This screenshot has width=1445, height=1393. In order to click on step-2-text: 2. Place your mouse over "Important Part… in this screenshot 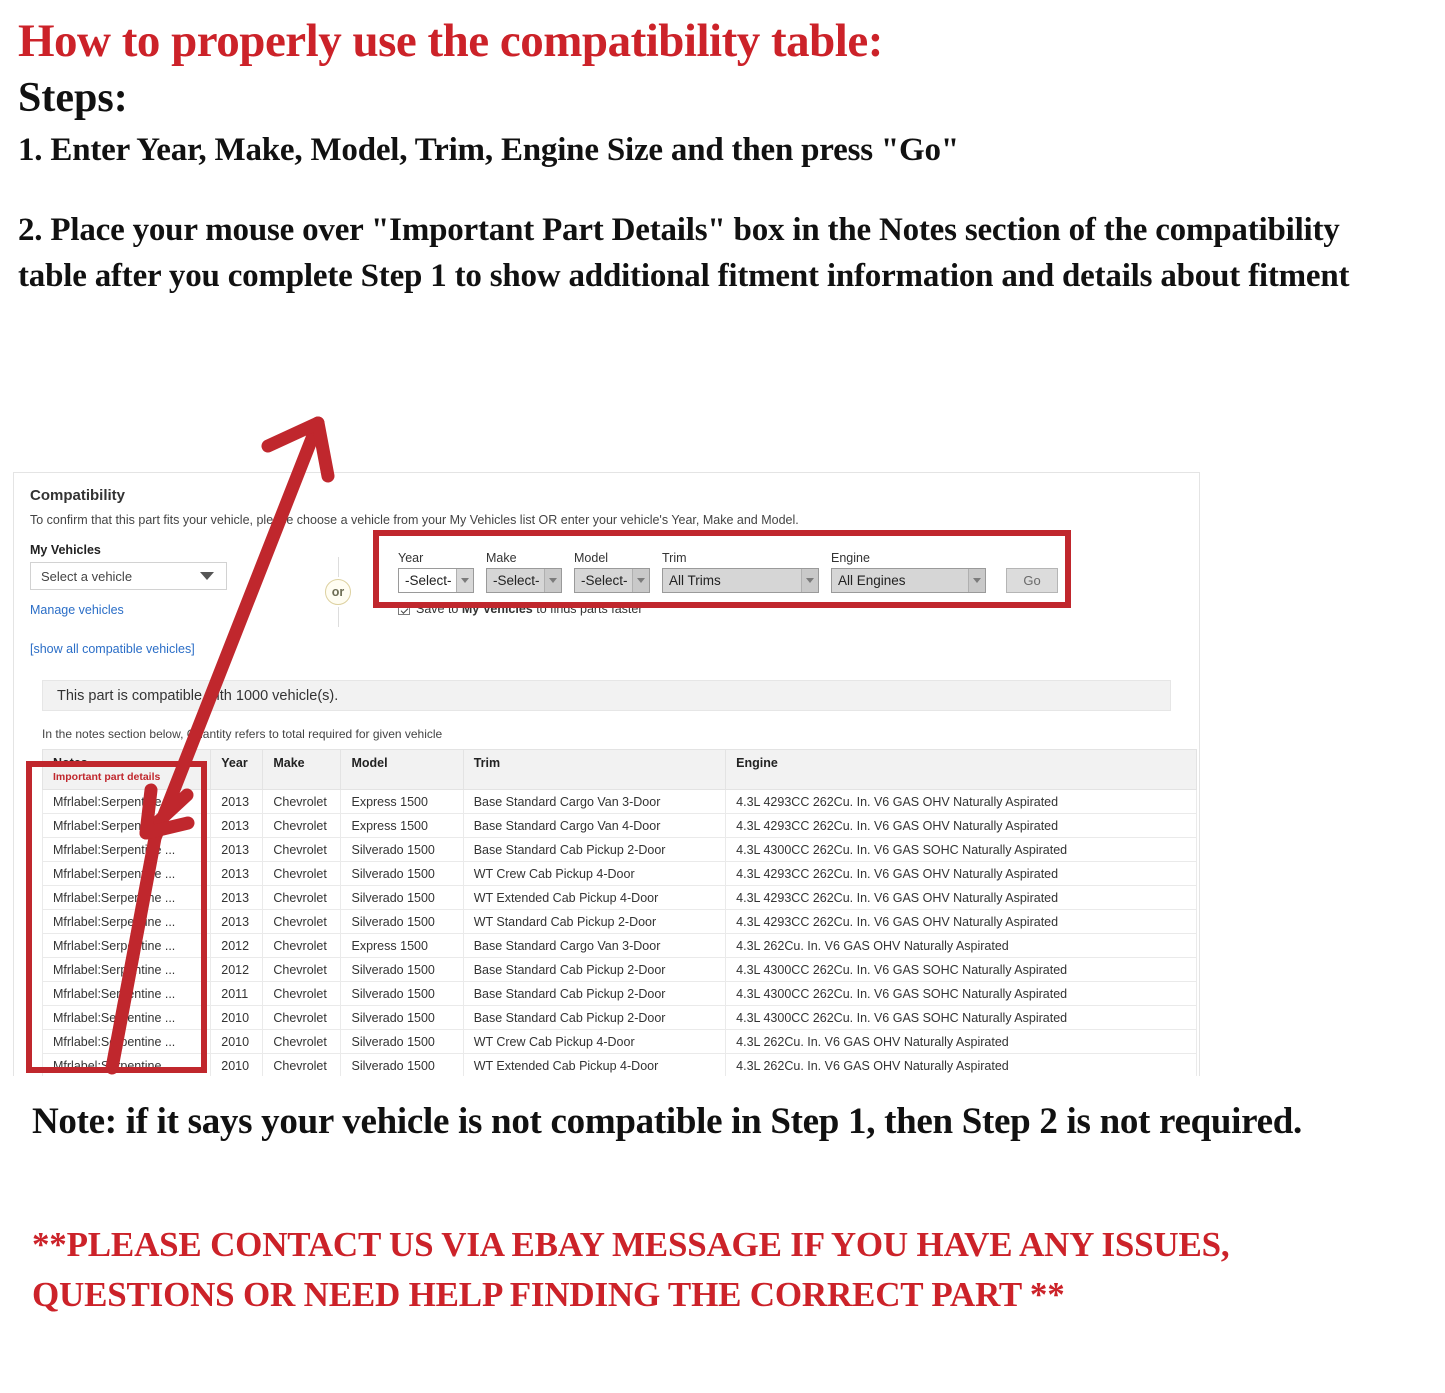, I will do `click(684, 253)`.